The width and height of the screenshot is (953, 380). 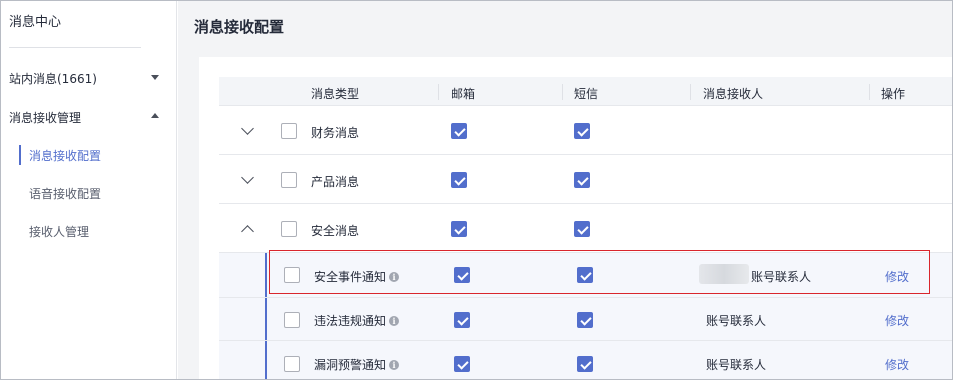 What do you see at coordinates (893, 94) in the screenshot?
I see `column-header-action: 操作` at bounding box center [893, 94].